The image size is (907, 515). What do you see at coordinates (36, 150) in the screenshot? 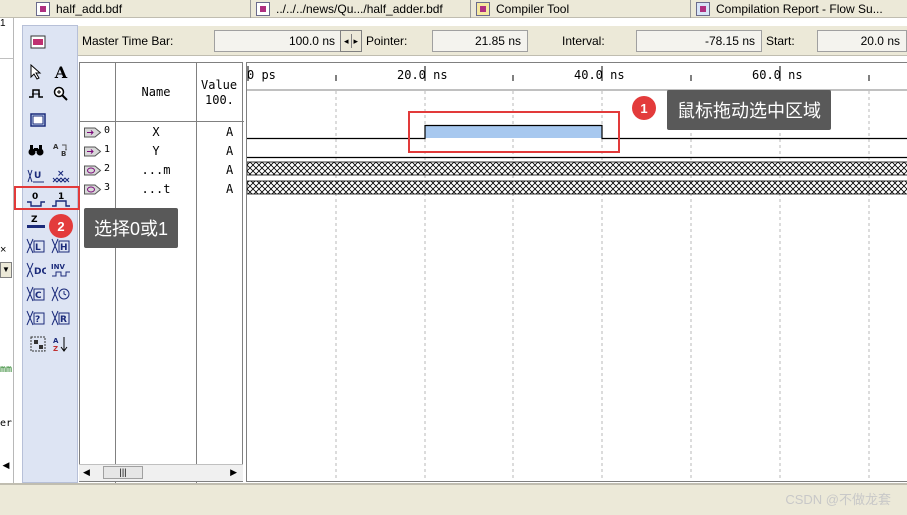
I see `find-icon` at bounding box center [36, 150].